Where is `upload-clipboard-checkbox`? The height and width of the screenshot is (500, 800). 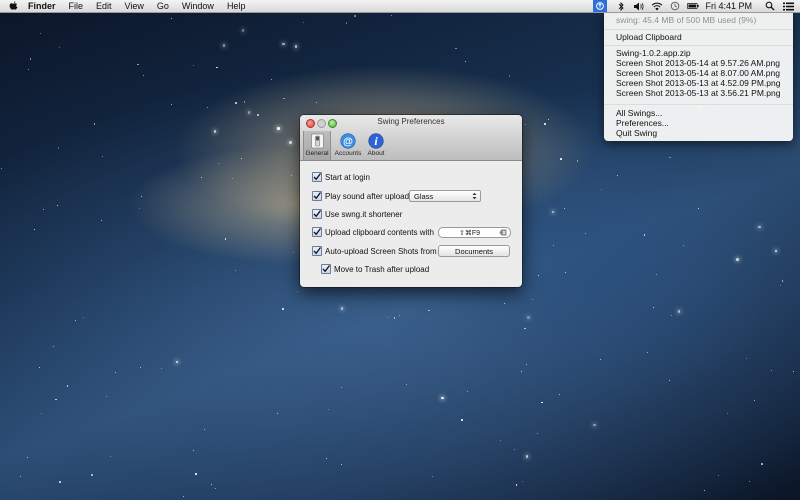 upload-clipboard-checkbox is located at coordinates (317, 232).